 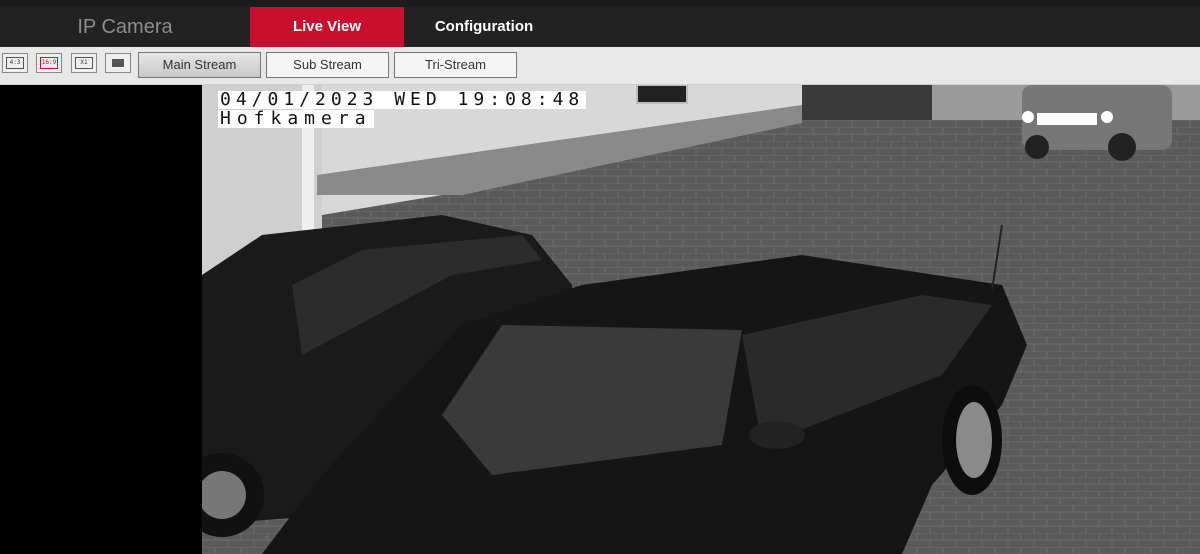 What do you see at coordinates (484, 27) in the screenshot?
I see `tab-configuration: Configuration` at bounding box center [484, 27].